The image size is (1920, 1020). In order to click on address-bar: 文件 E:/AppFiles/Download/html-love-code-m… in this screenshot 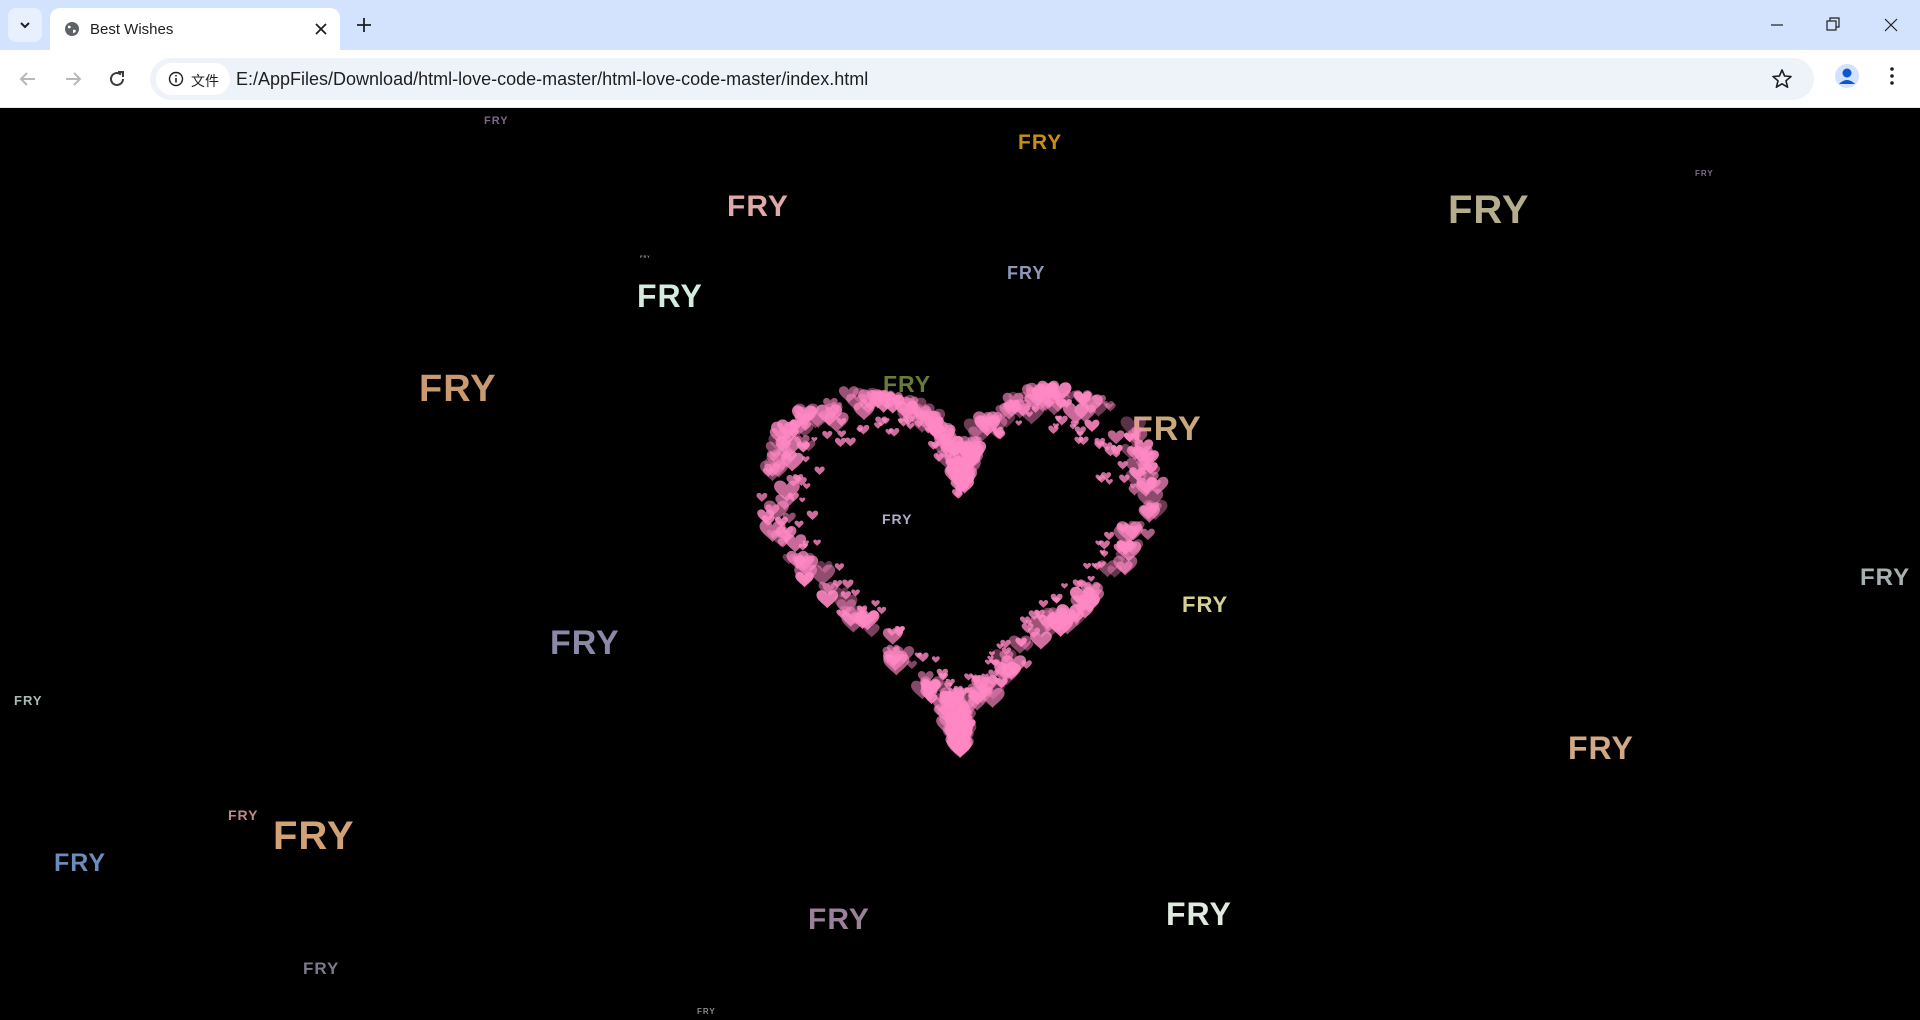, I will do `click(982, 79)`.